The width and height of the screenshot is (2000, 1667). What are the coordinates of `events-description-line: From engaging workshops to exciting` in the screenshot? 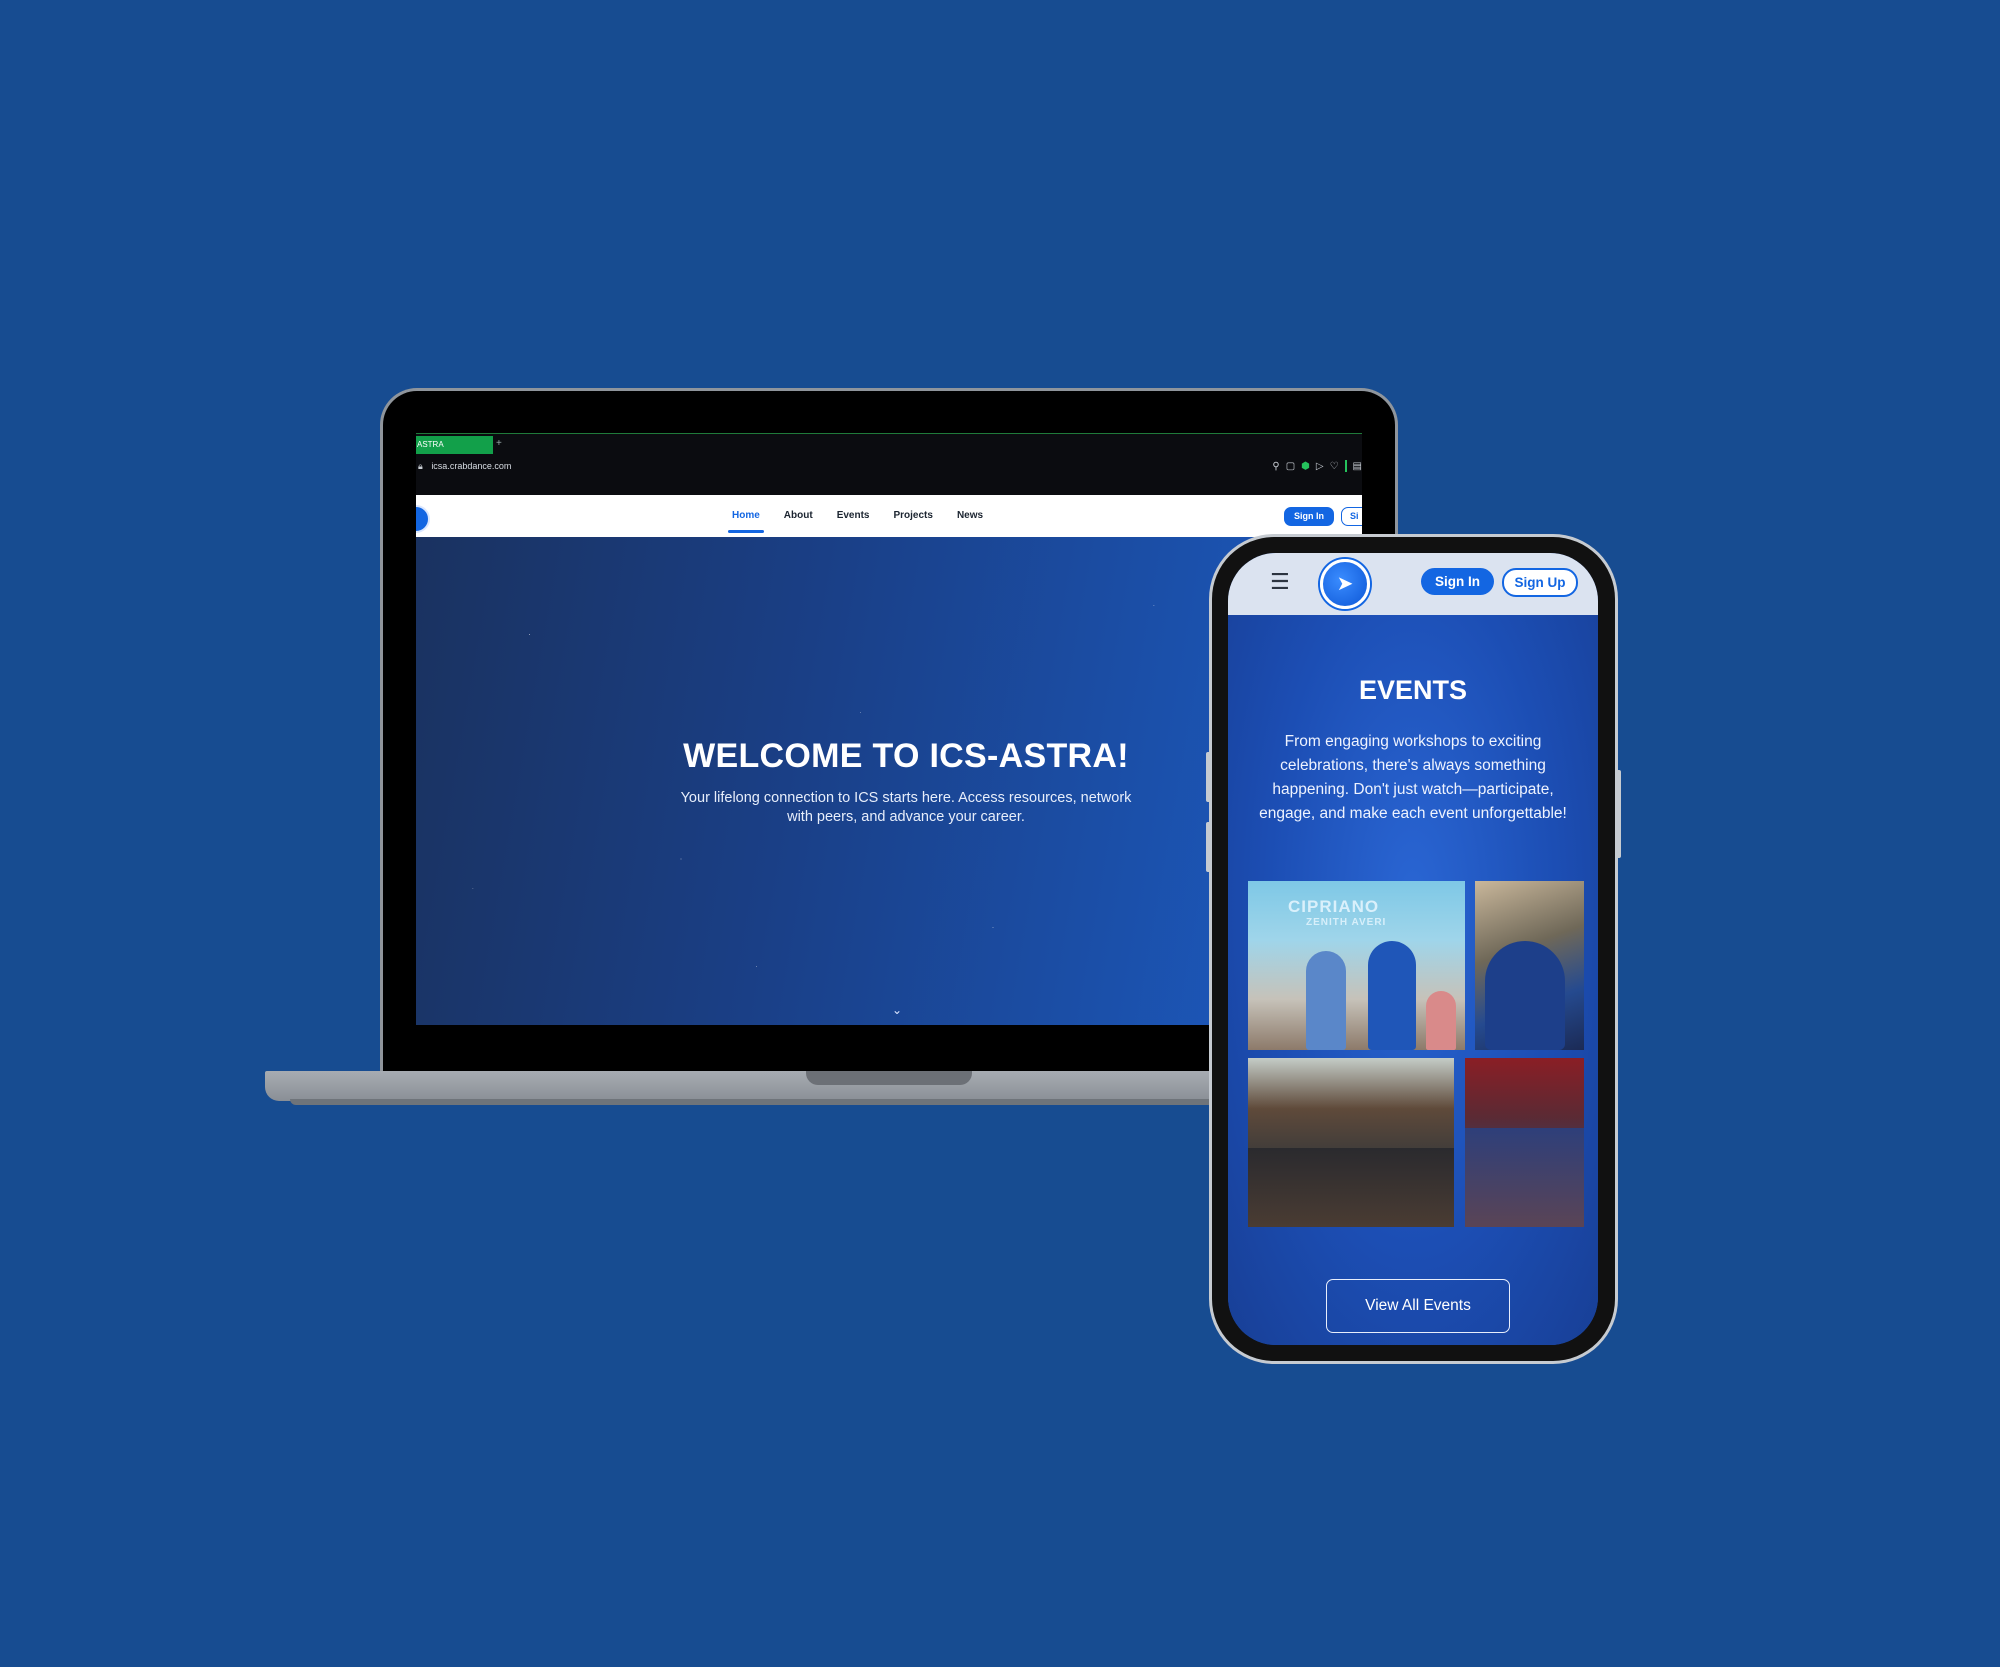 It's located at (1413, 741).